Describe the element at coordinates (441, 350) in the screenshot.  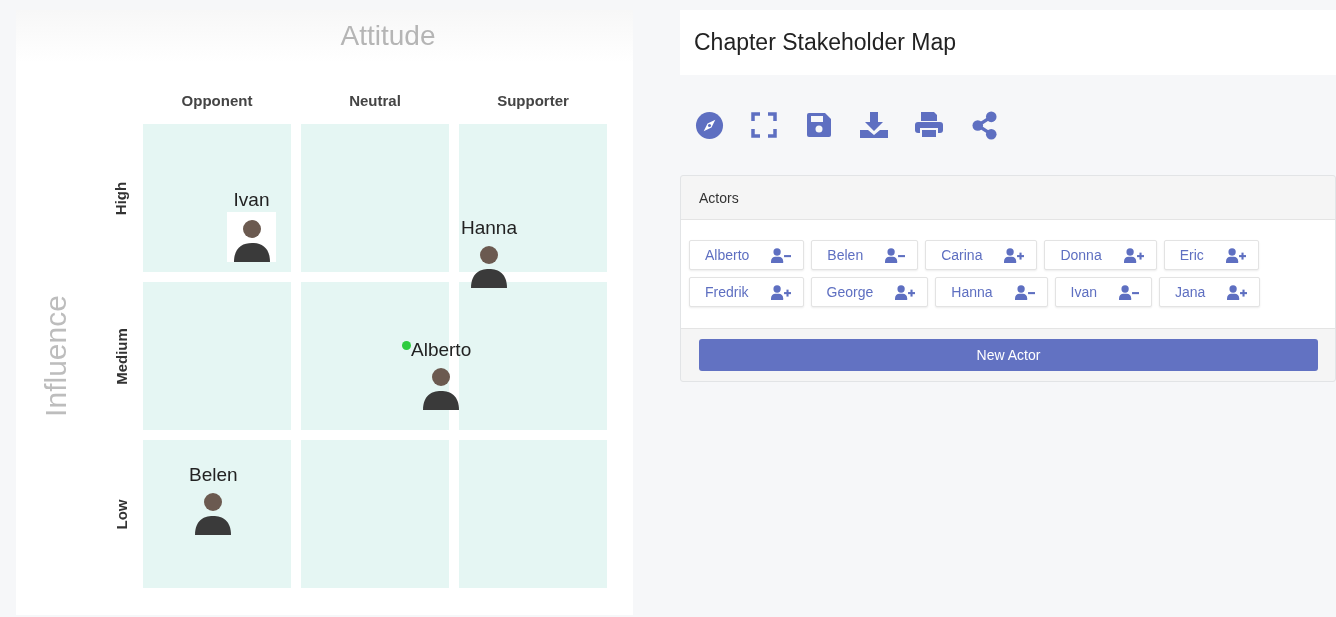
I see `actor-name: Alberto` at that location.